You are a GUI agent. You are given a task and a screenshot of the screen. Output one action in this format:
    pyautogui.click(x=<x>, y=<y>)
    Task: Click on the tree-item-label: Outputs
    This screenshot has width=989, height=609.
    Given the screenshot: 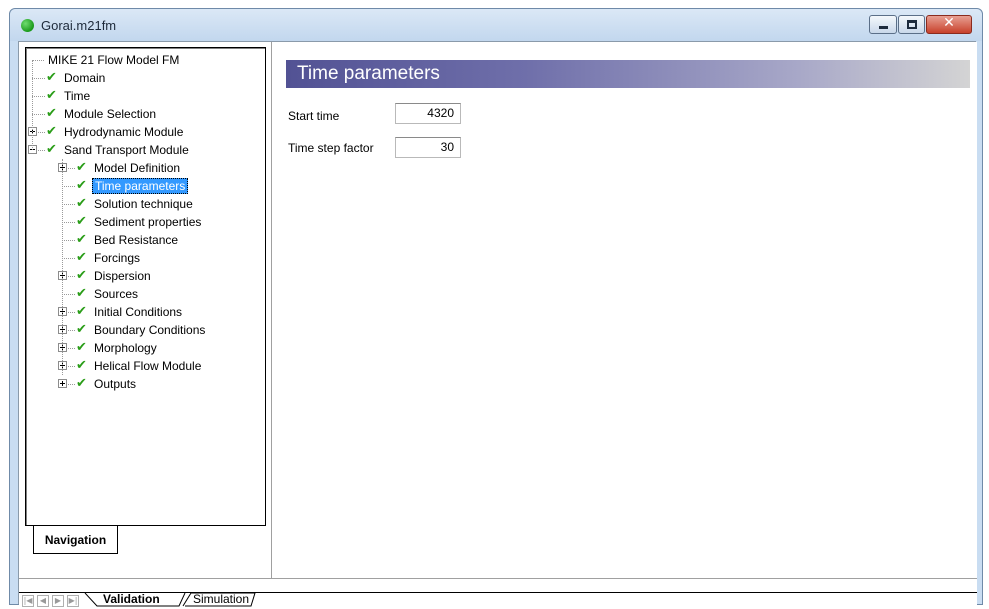 What is the action you would take?
    pyautogui.click(x=115, y=384)
    